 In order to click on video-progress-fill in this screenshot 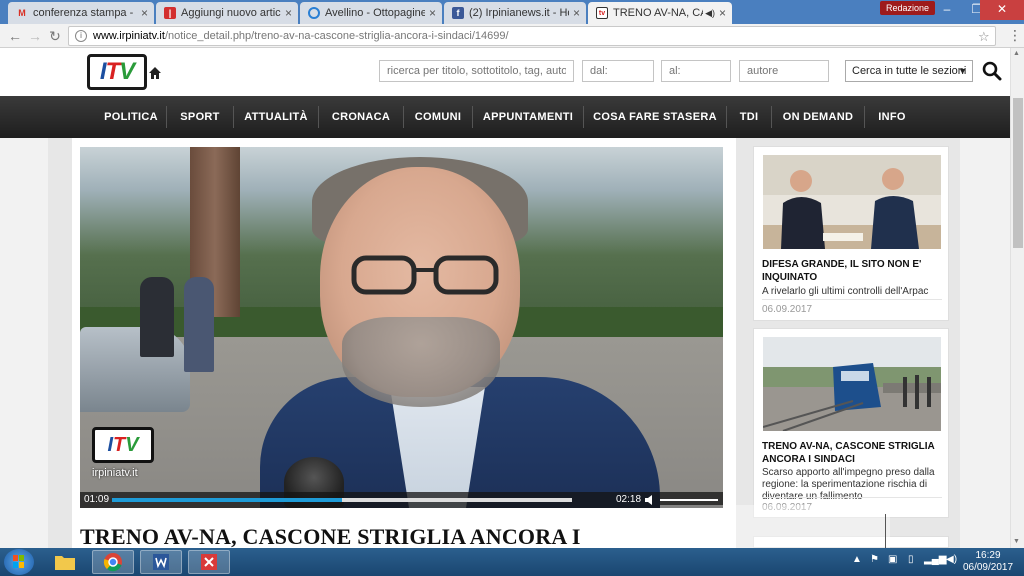, I will do `click(227, 500)`.